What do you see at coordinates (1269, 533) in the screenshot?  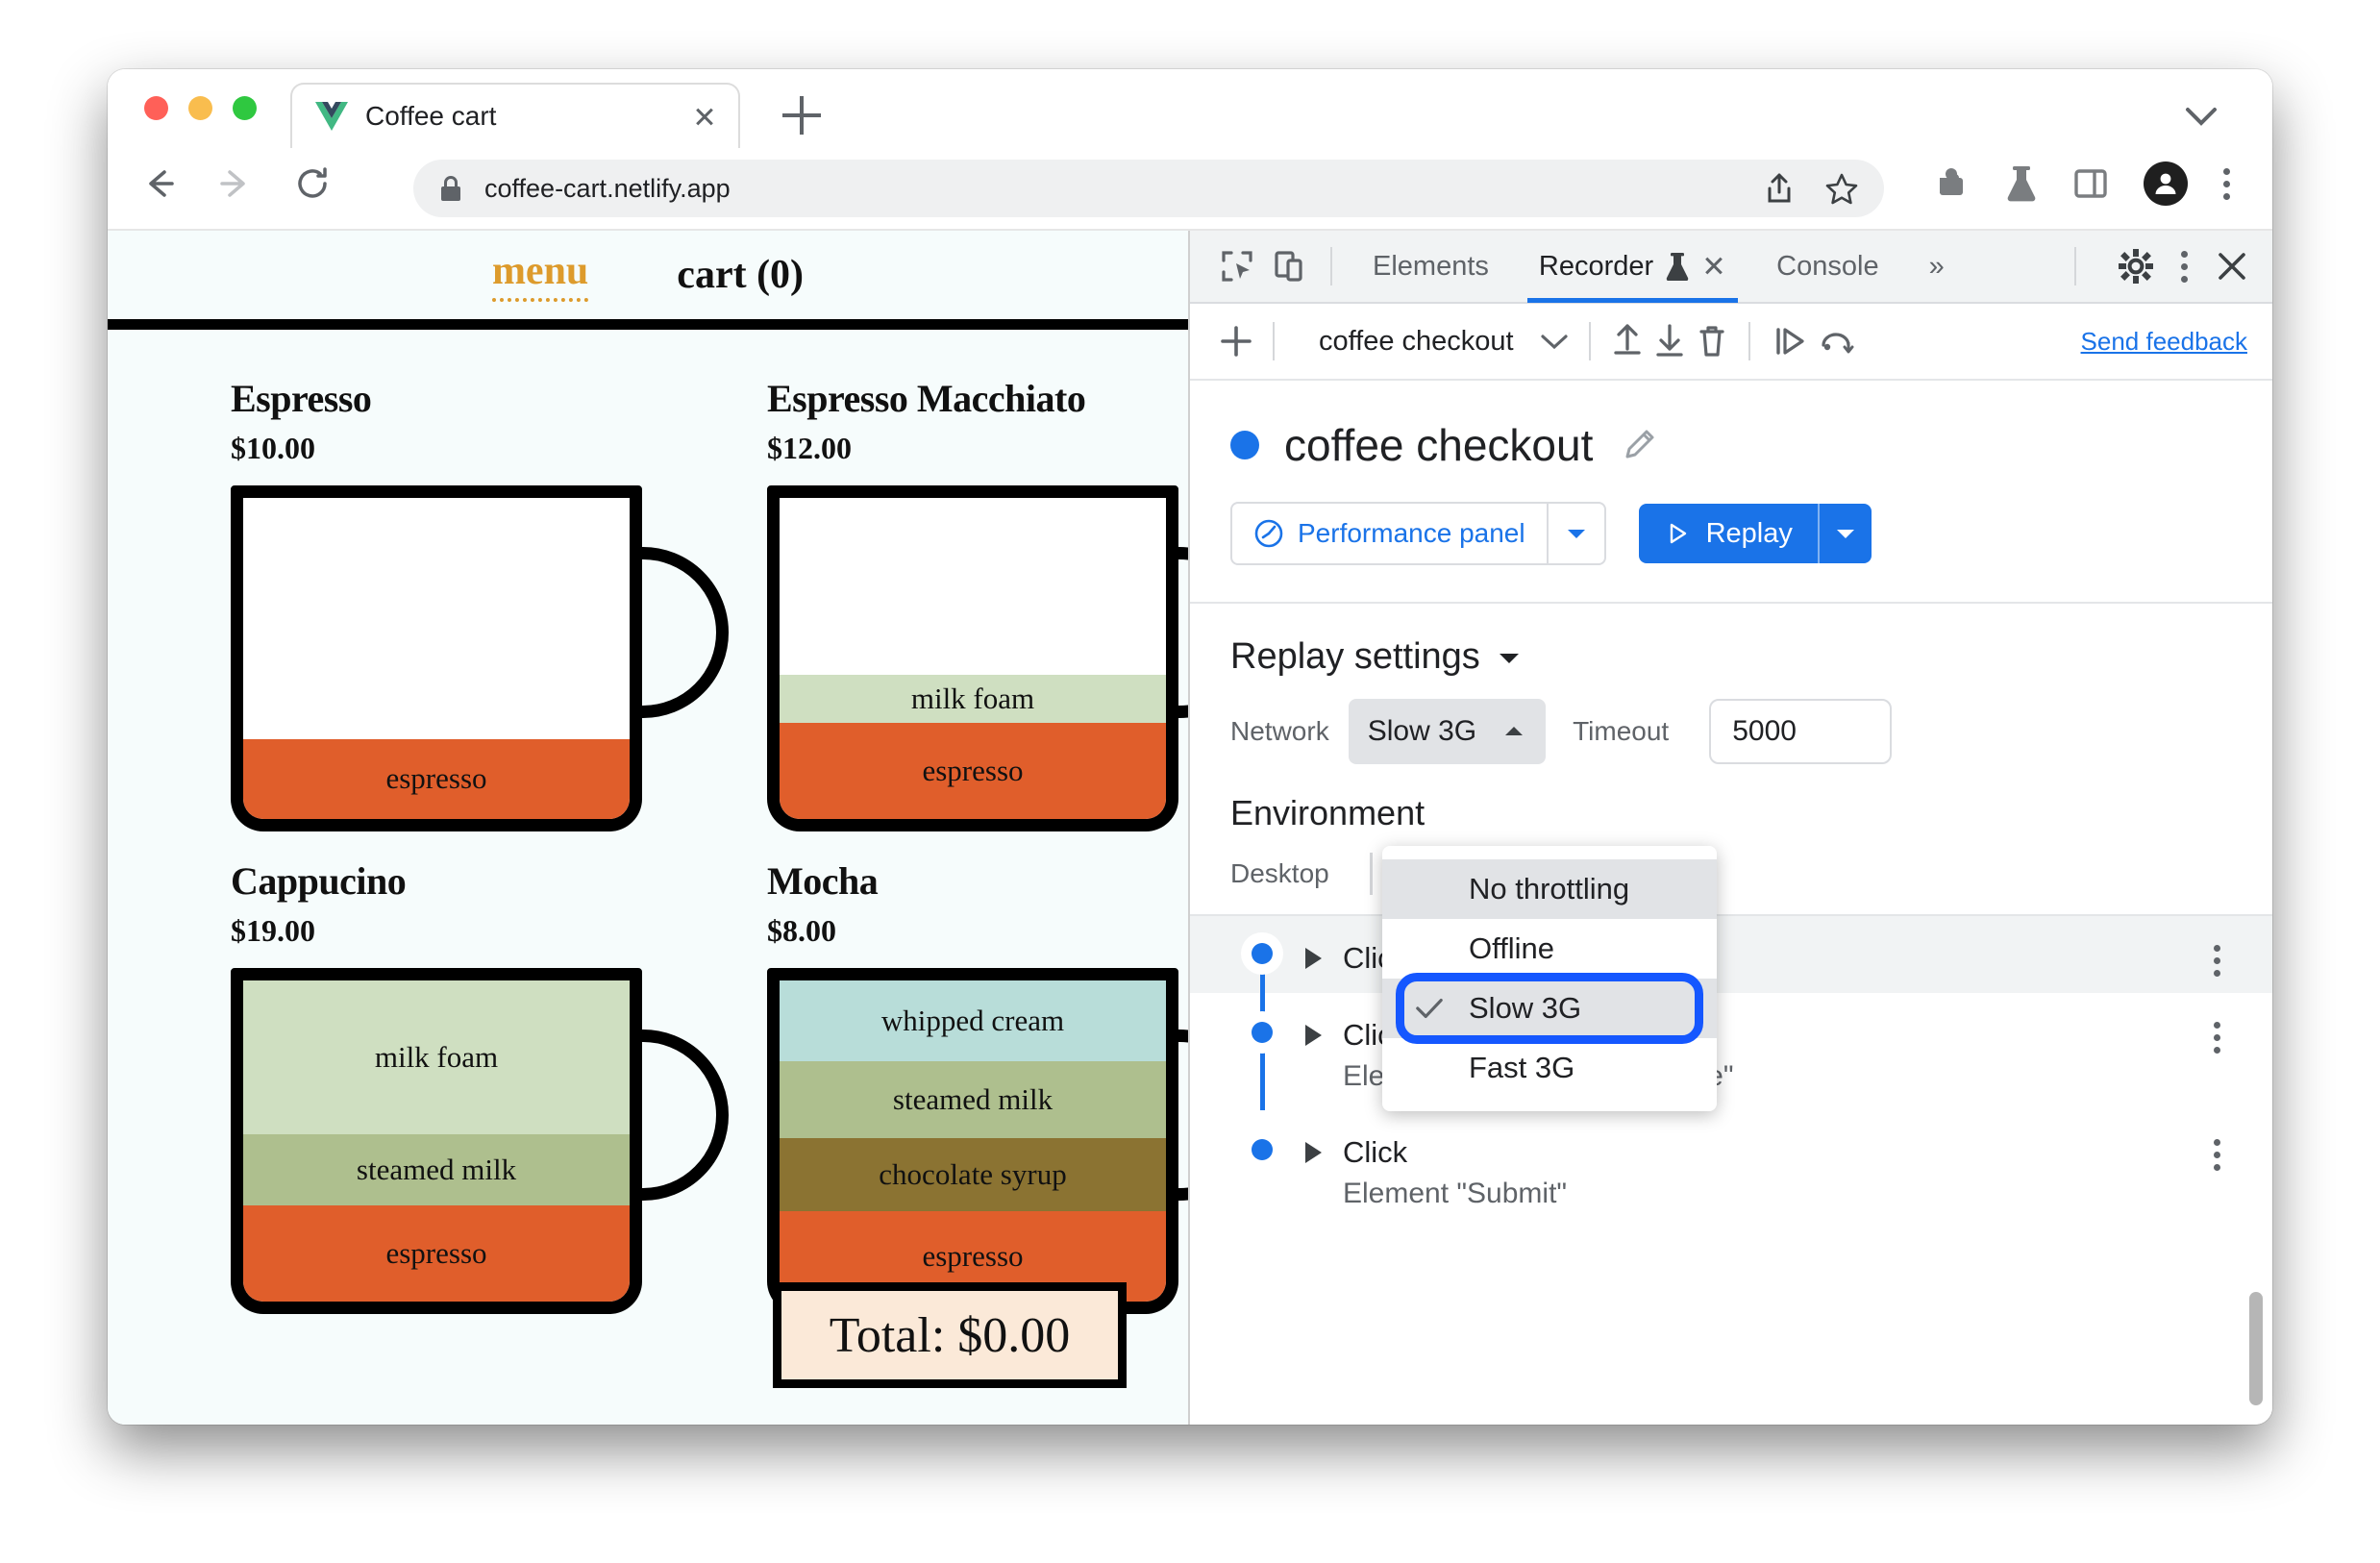 I see `performance-gauge-icon` at bounding box center [1269, 533].